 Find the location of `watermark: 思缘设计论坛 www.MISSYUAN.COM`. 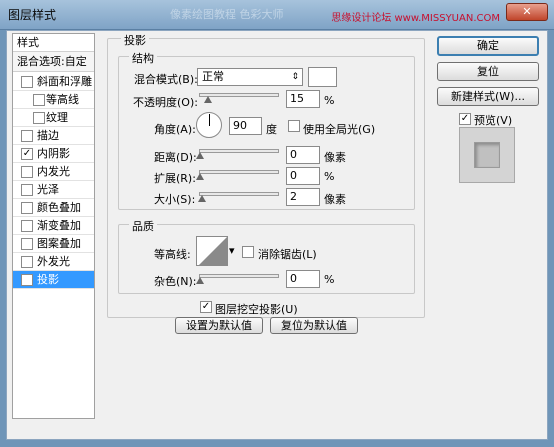

watermark: 思缘设计论坛 www.MISSYUAN.COM is located at coordinates (415, 18).